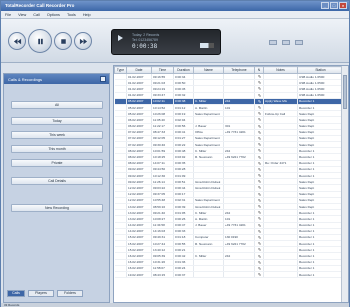 The width and height of the screenshot is (350, 307). What do you see at coordinates (299, 42) in the screenshot?
I see `view-option-3-button` at bounding box center [299, 42].